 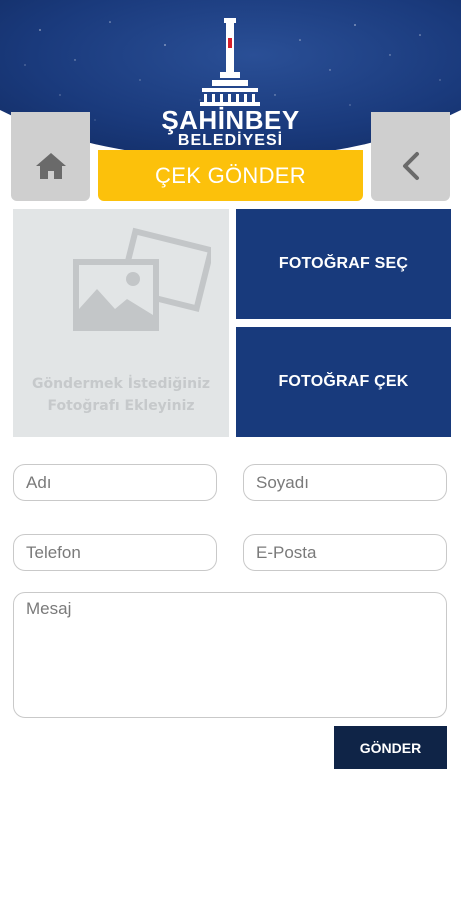 What do you see at coordinates (121, 384) in the screenshot?
I see `photo-hint-line1: Göndermek İstediğiniz` at bounding box center [121, 384].